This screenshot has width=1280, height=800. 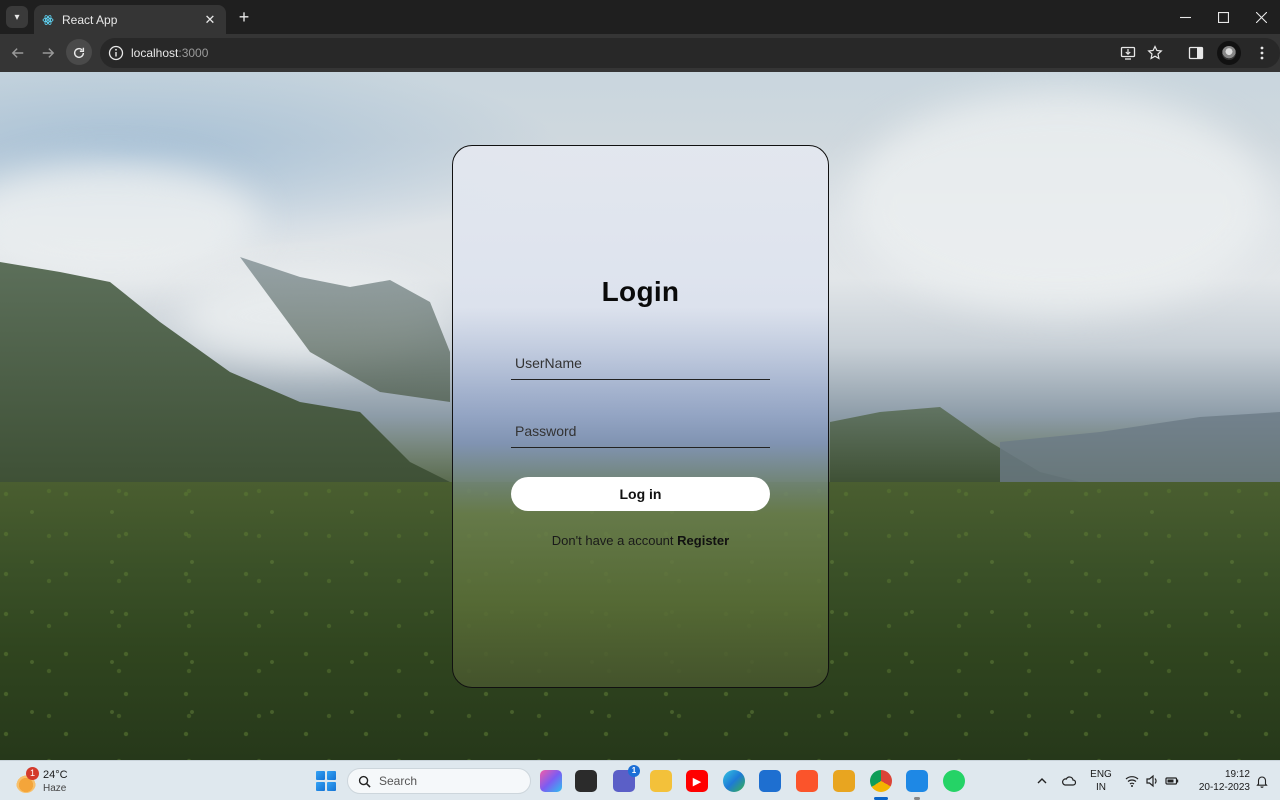 I want to click on browser-toolbar: localhost:3000, so click(x=640, y=53).